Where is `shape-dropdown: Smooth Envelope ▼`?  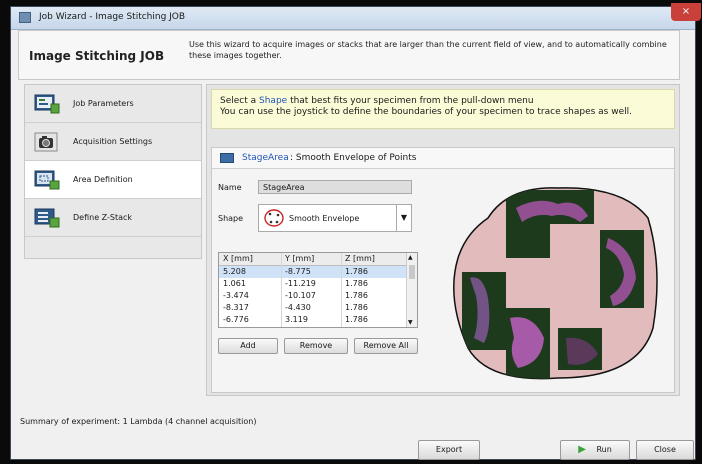 shape-dropdown: Smooth Envelope ▼ is located at coordinates (335, 218).